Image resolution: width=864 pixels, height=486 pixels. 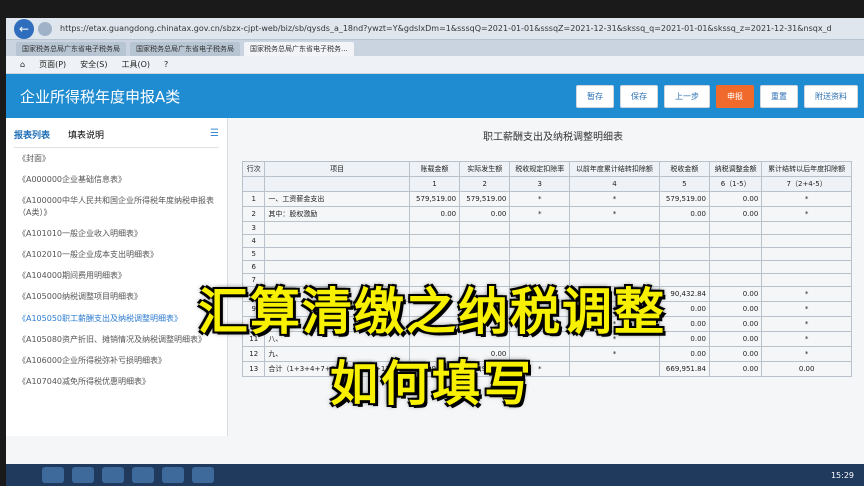 I want to click on sidebar-report-item: 《A101010一般企业收入明细表》, so click(x=116, y=233).